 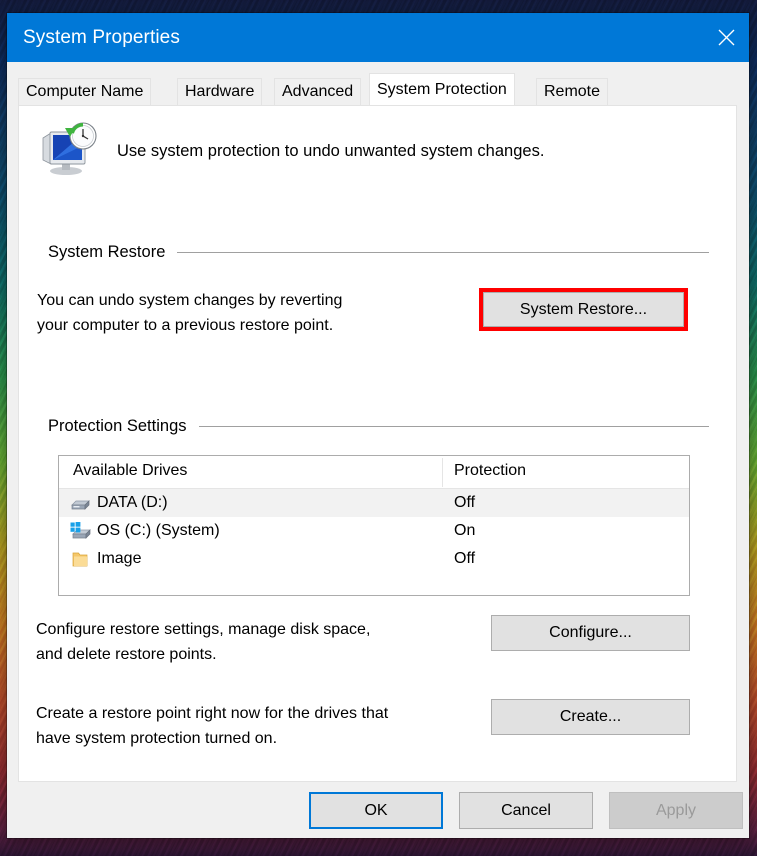 What do you see at coordinates (442, 472) in the screenshot?
I see `column-divider` at bounding box center [442, 472].